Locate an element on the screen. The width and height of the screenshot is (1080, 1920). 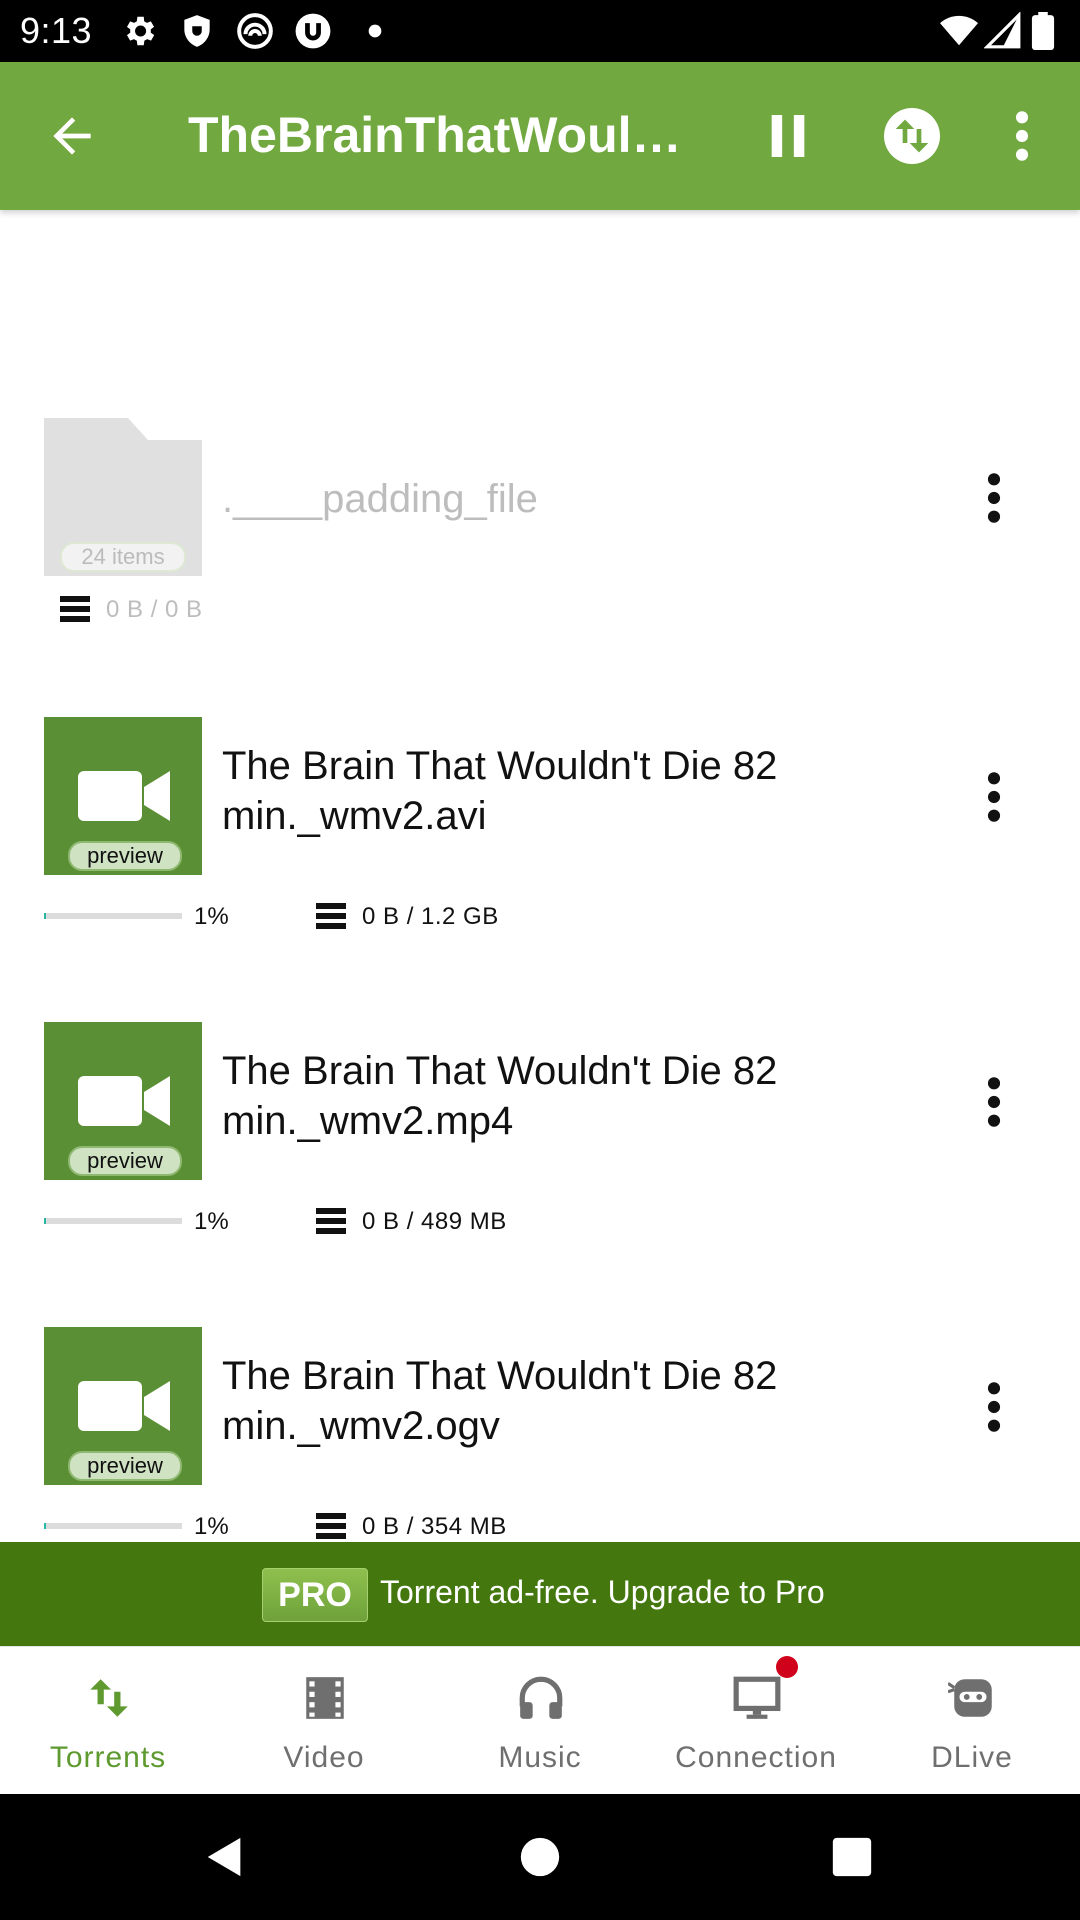
status-time: 9:13 is located at coordinates (56, 30).